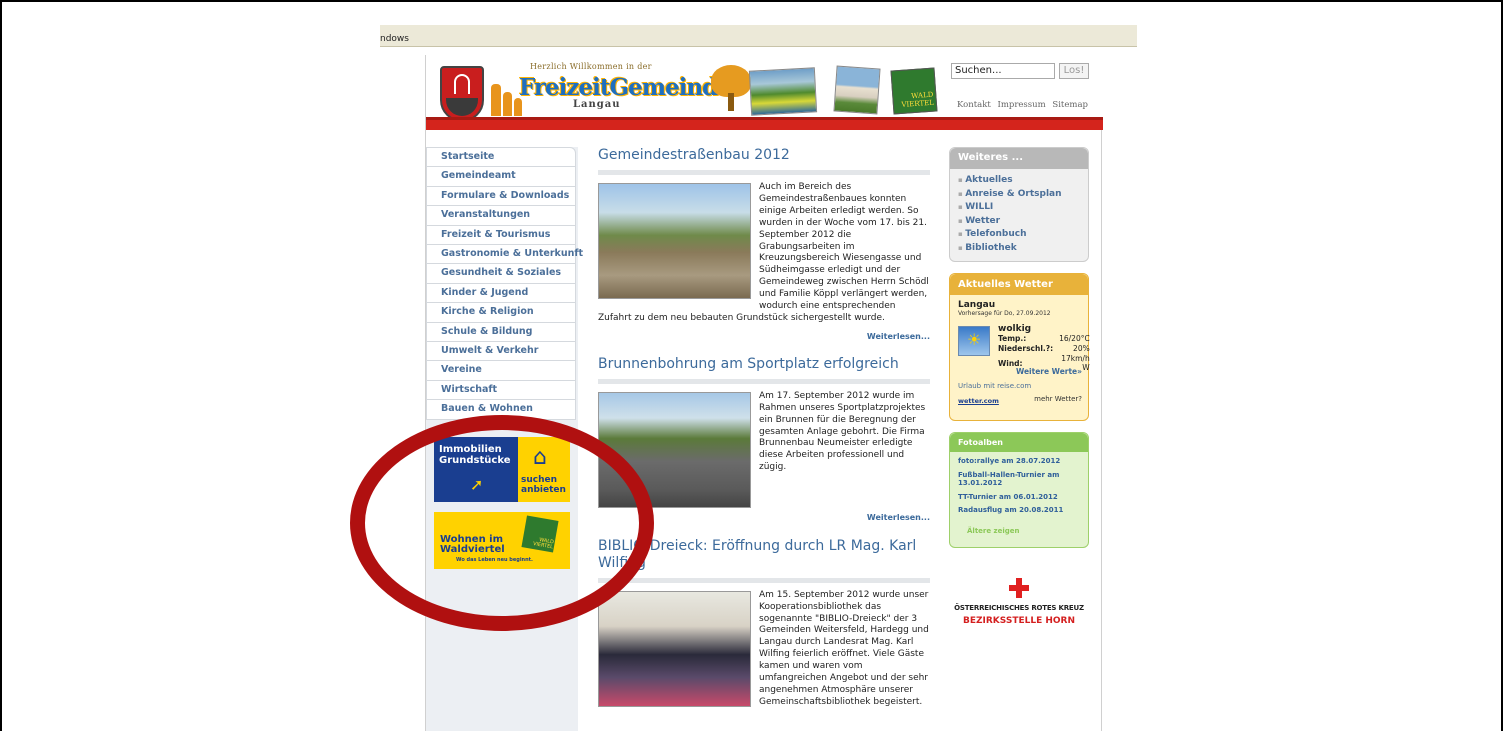 This screenshot has width=1503, height=731. Describe the element at coordinates (783, 91) in the screenshot. I see `header-photo-lake` at that location.